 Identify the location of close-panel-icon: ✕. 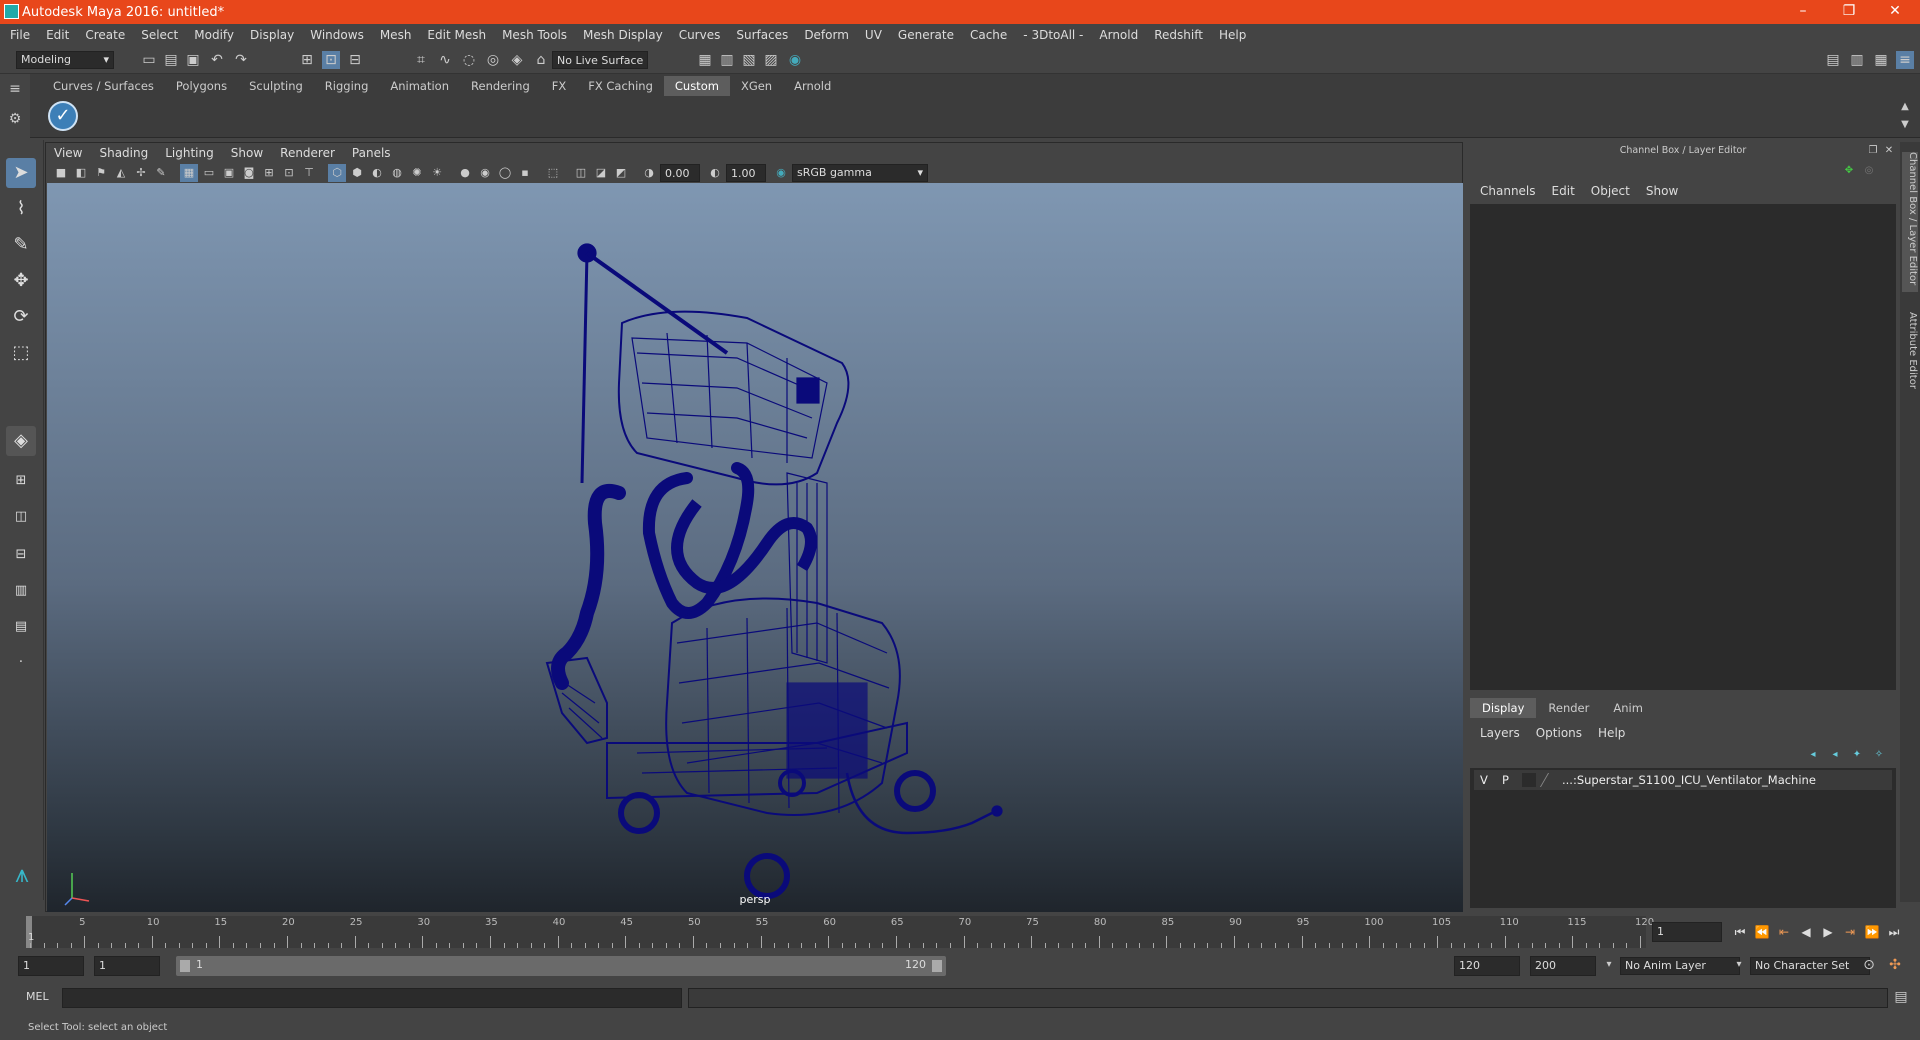
(1889, 151).